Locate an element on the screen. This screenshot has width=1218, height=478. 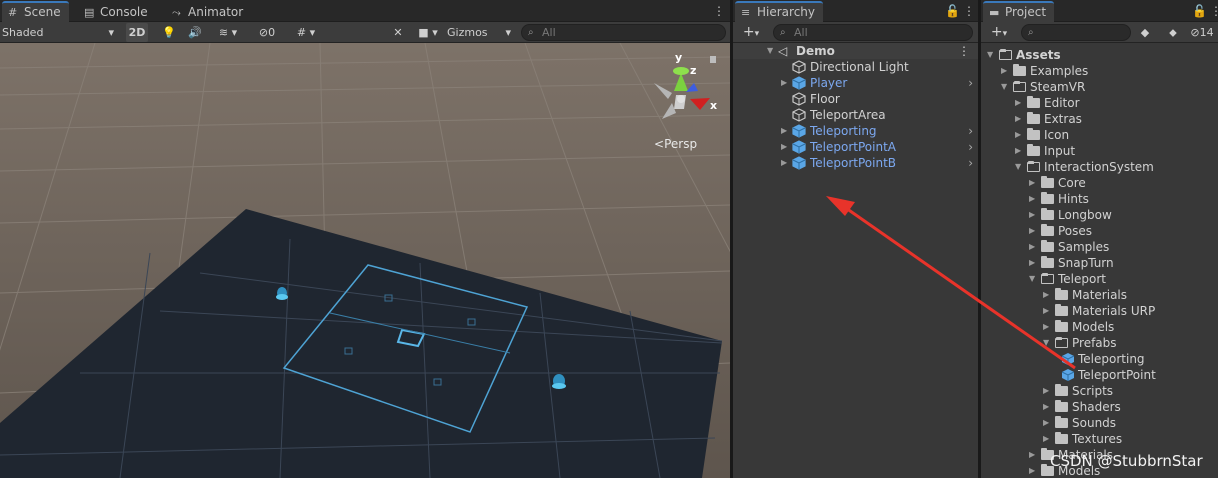
project-folder-item: ▶ Editor is located at coordinates (1099, 103).